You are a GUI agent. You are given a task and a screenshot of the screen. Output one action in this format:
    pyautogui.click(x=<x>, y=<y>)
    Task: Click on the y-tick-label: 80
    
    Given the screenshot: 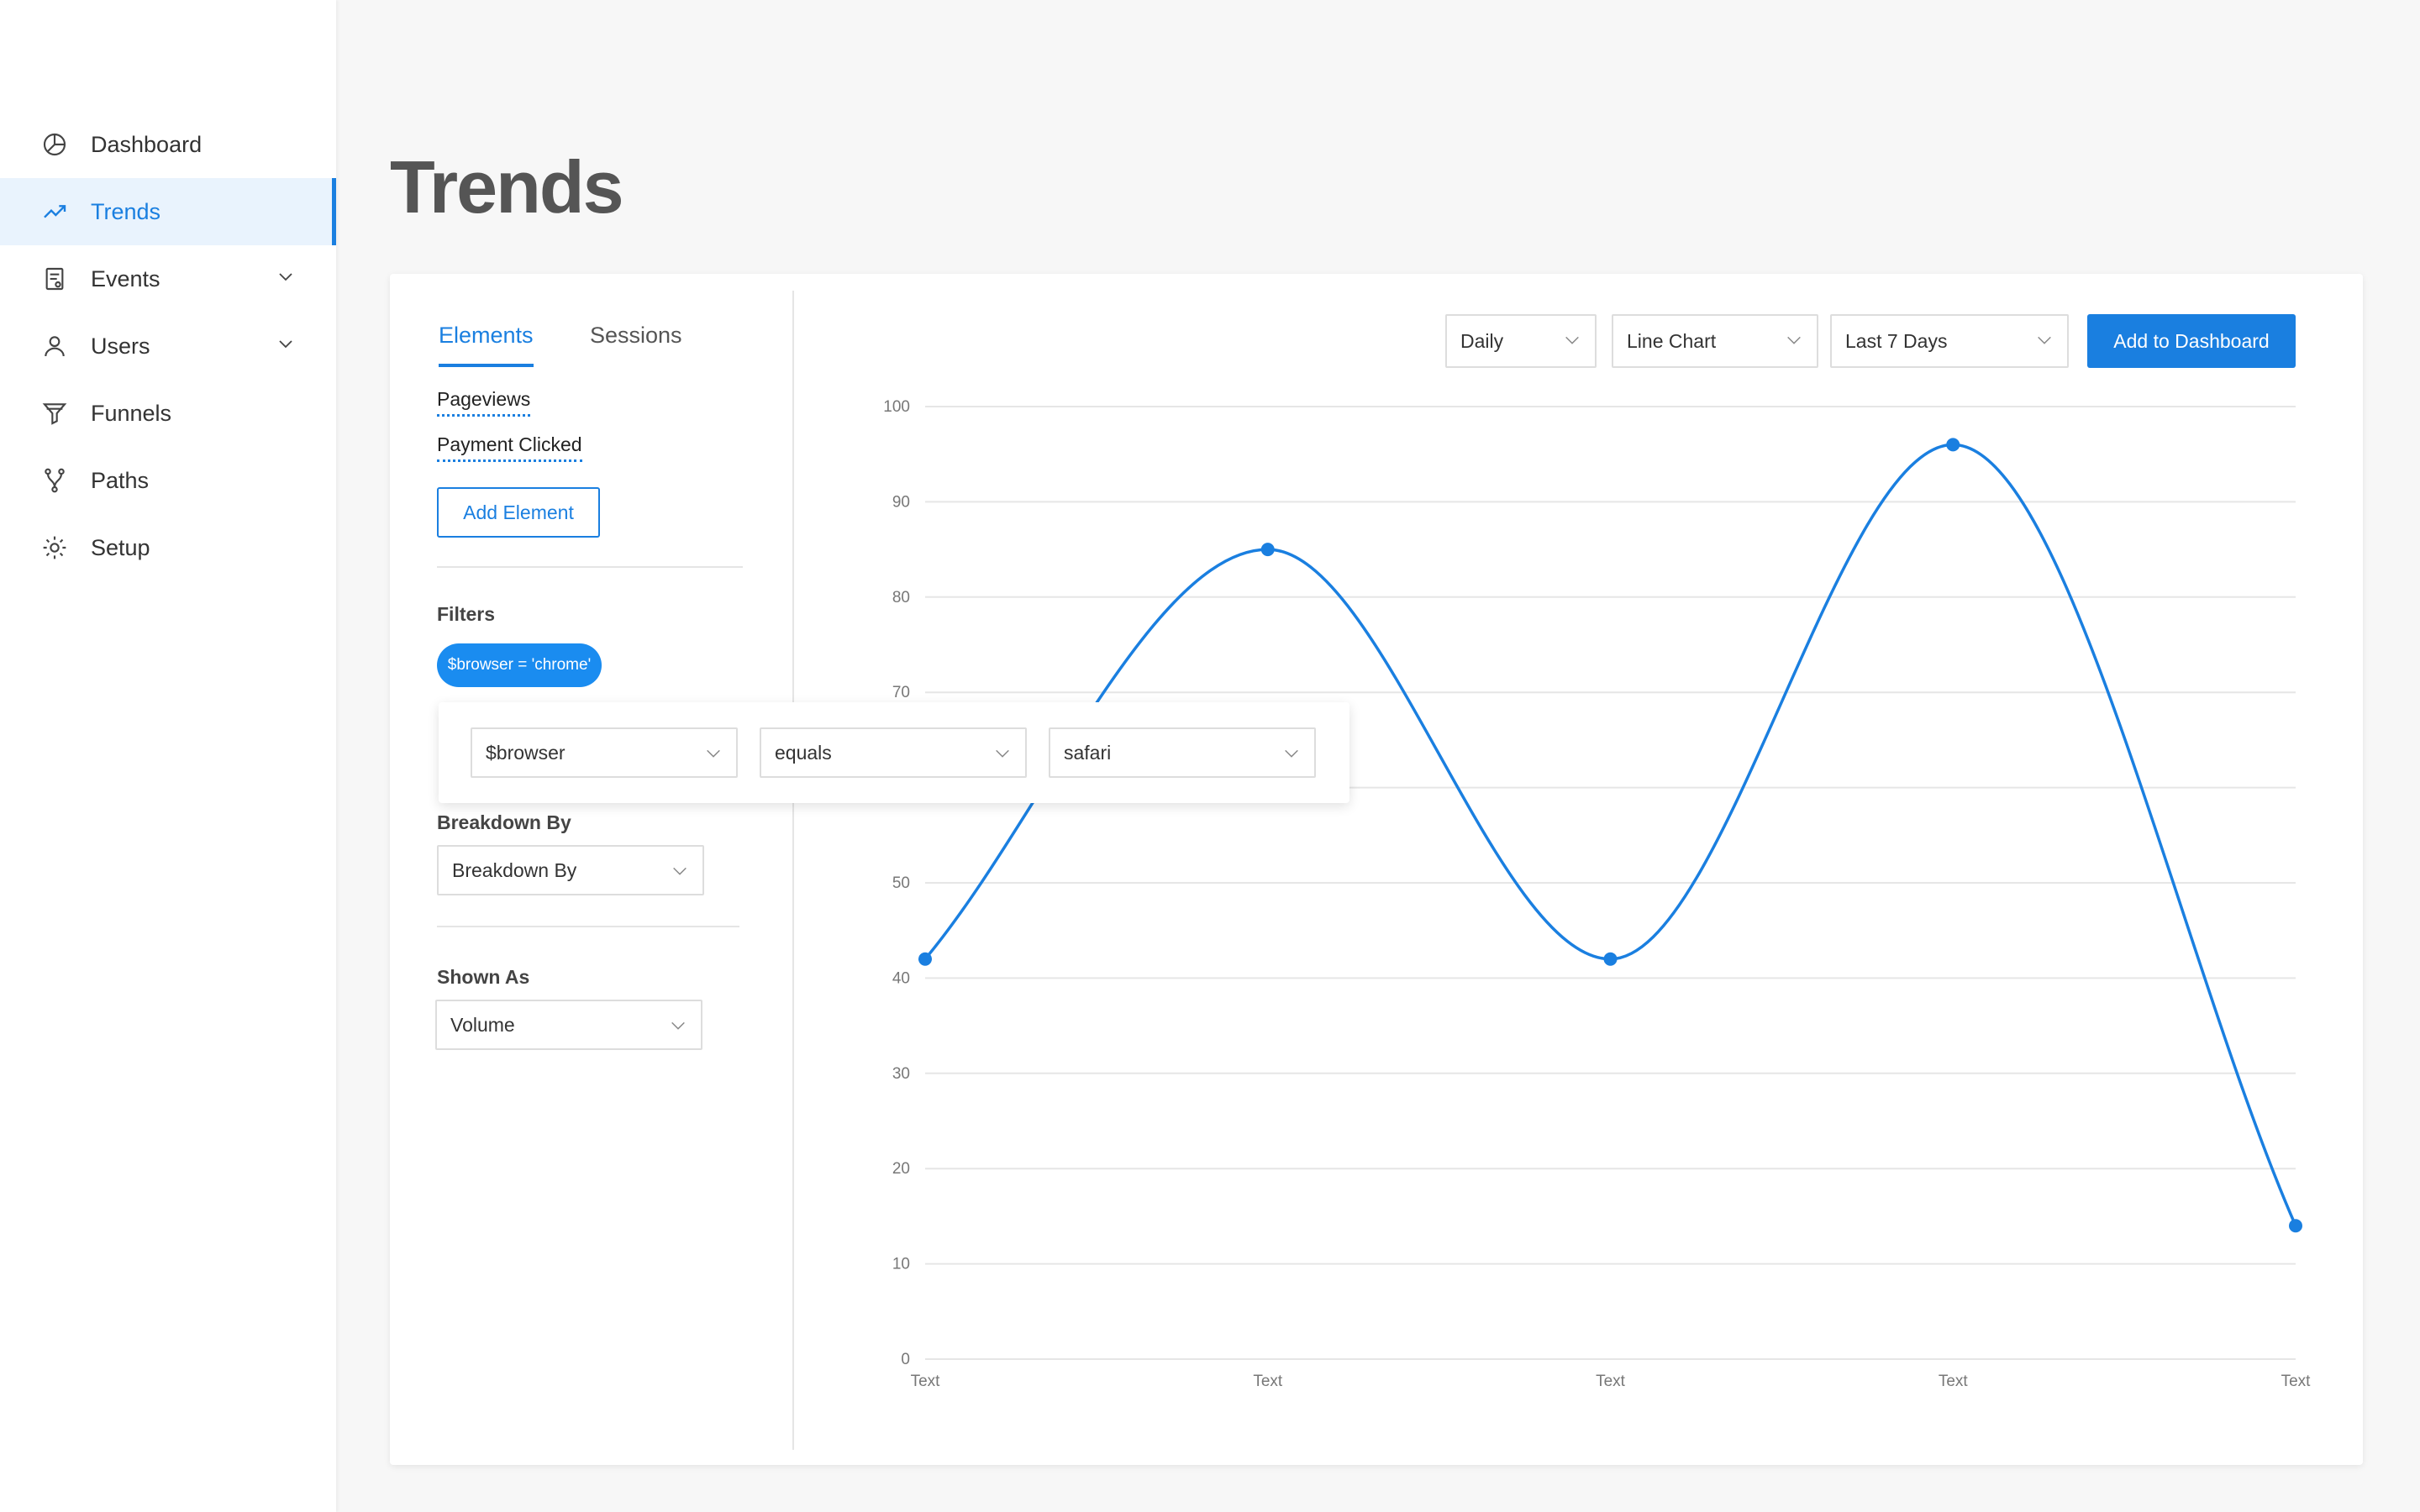 What is the action you would take?
    pyautogui.click(x=901, y=597)
    